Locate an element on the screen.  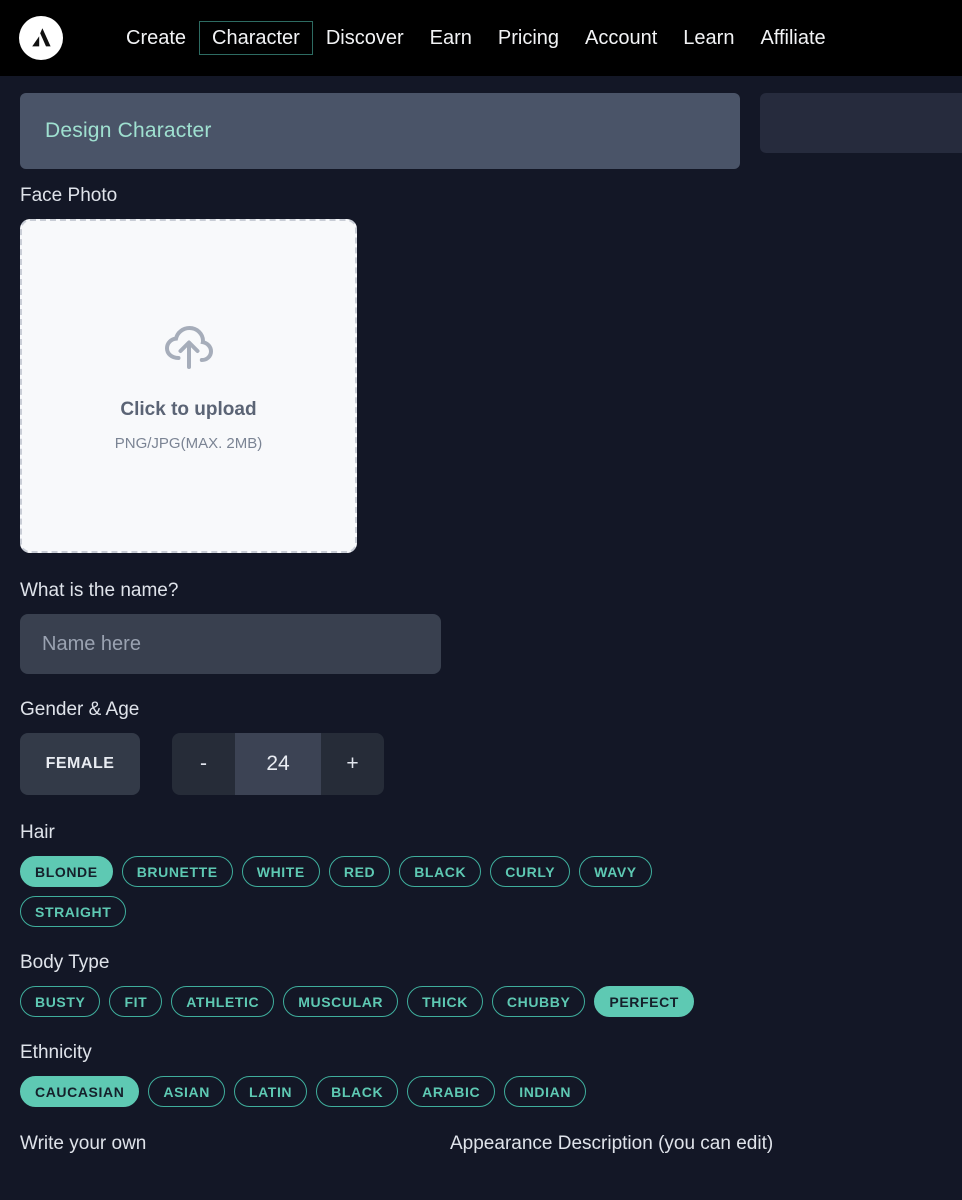
hair-tag-black: BLACK is located at coordinates (440, 871).